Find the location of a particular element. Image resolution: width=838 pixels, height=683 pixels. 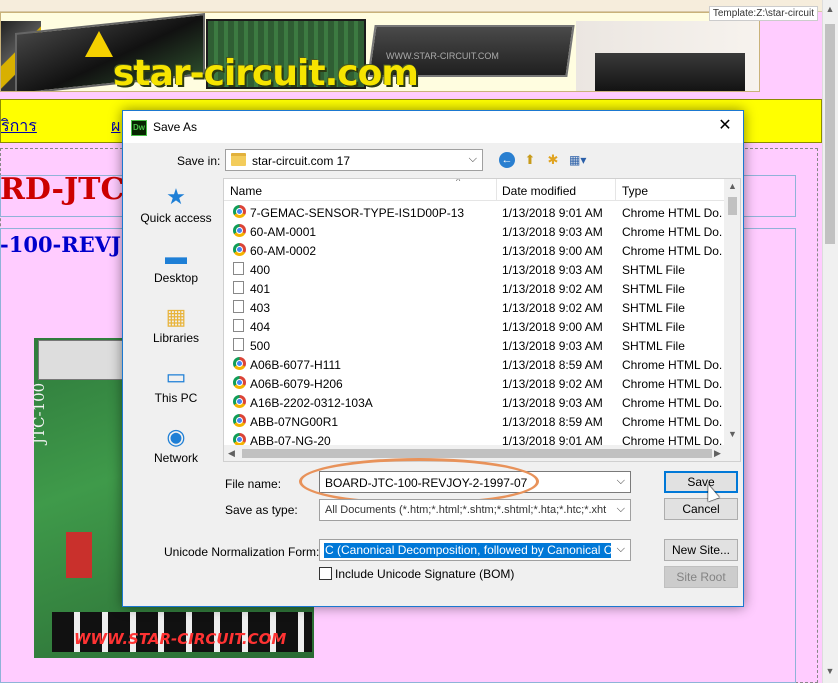

bom-checkbox is located at coordinates (325, 573).